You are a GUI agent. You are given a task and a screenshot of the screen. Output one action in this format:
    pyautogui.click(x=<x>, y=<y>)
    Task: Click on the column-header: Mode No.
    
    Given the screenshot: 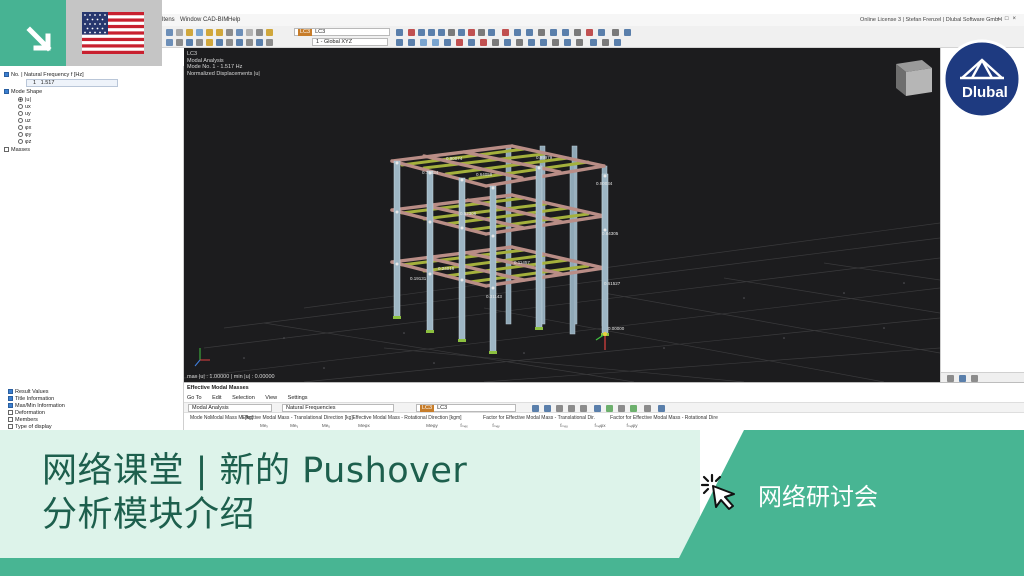 What is the action you would take?
    pyautogui.click(x=201, y=418)
    